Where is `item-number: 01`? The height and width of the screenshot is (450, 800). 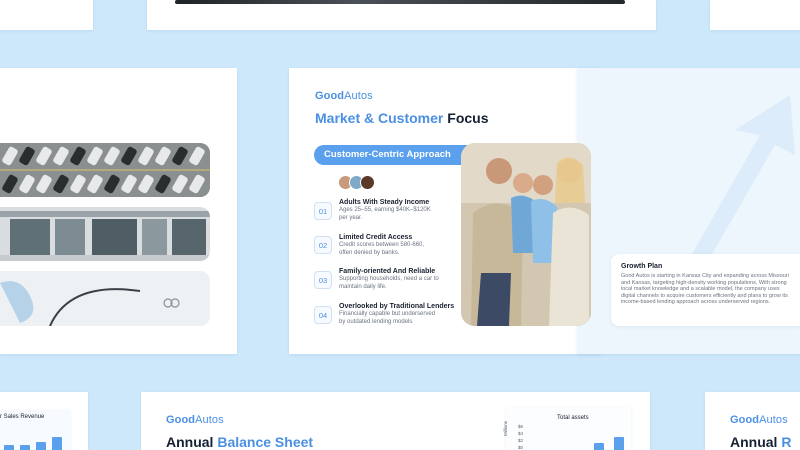 item-number: 01 is located at coordinates (323, 211).